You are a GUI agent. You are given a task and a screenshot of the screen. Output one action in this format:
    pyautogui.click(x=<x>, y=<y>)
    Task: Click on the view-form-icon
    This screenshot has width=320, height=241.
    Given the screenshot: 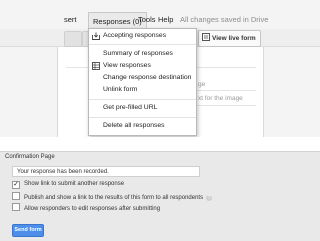 What is the action you would take?
    pyautogui.click(x=206, y=37)
    